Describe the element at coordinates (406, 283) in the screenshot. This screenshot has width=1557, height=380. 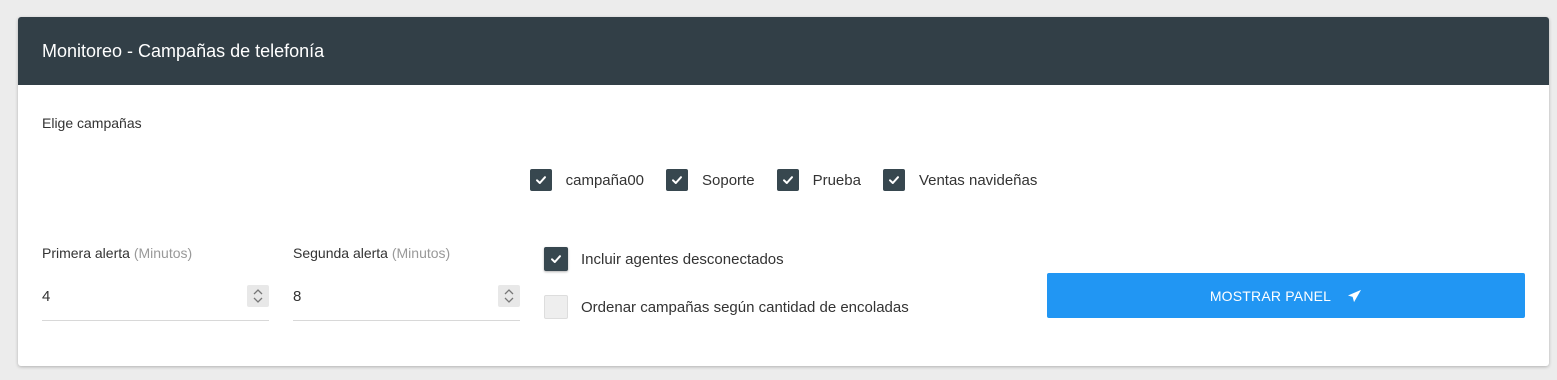
I see `second-alert-field: Segunda alerta (Minutos) 8` at that location.